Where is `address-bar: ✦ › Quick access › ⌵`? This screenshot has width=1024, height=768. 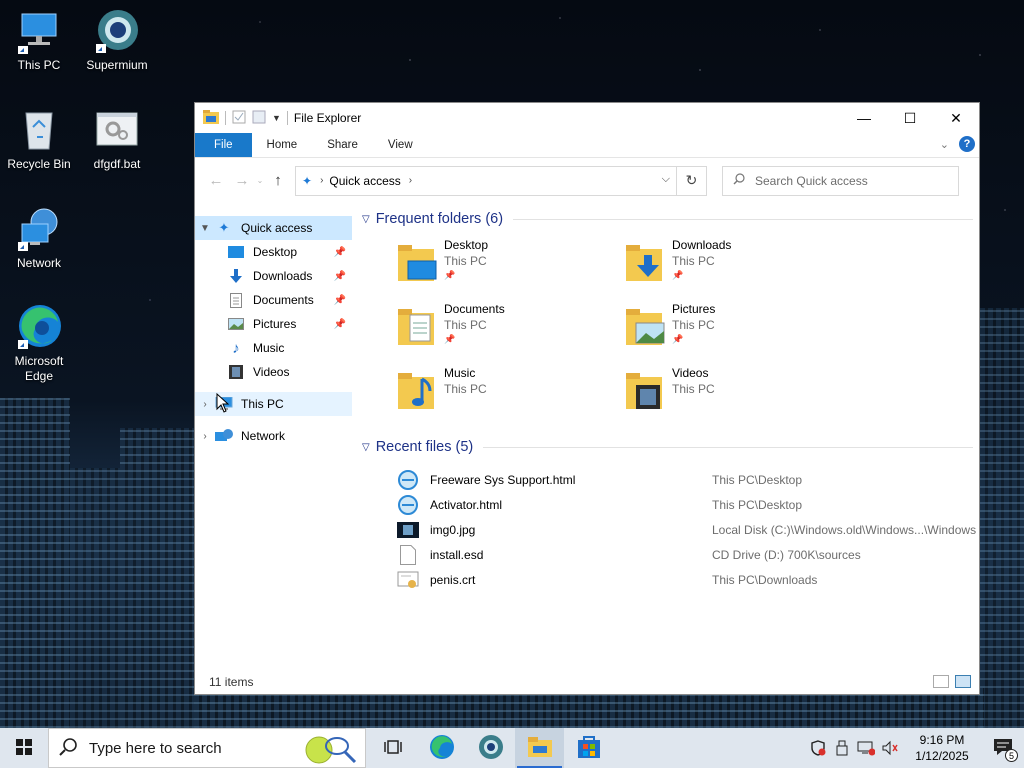 address-bar: ✦ › Quick access › ⌵ is located at coordinates (486, 180).